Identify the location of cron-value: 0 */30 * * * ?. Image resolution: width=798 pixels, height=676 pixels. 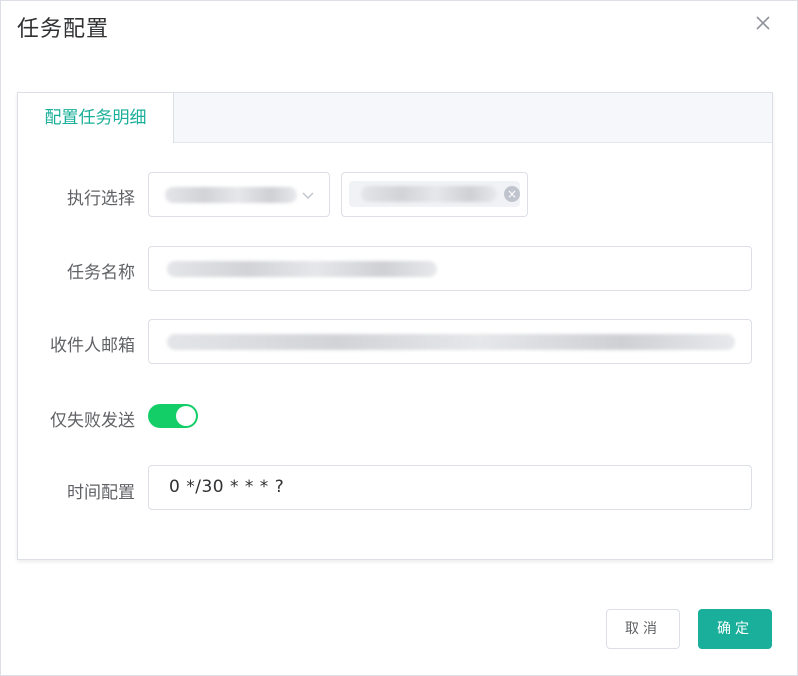
(227, 487).